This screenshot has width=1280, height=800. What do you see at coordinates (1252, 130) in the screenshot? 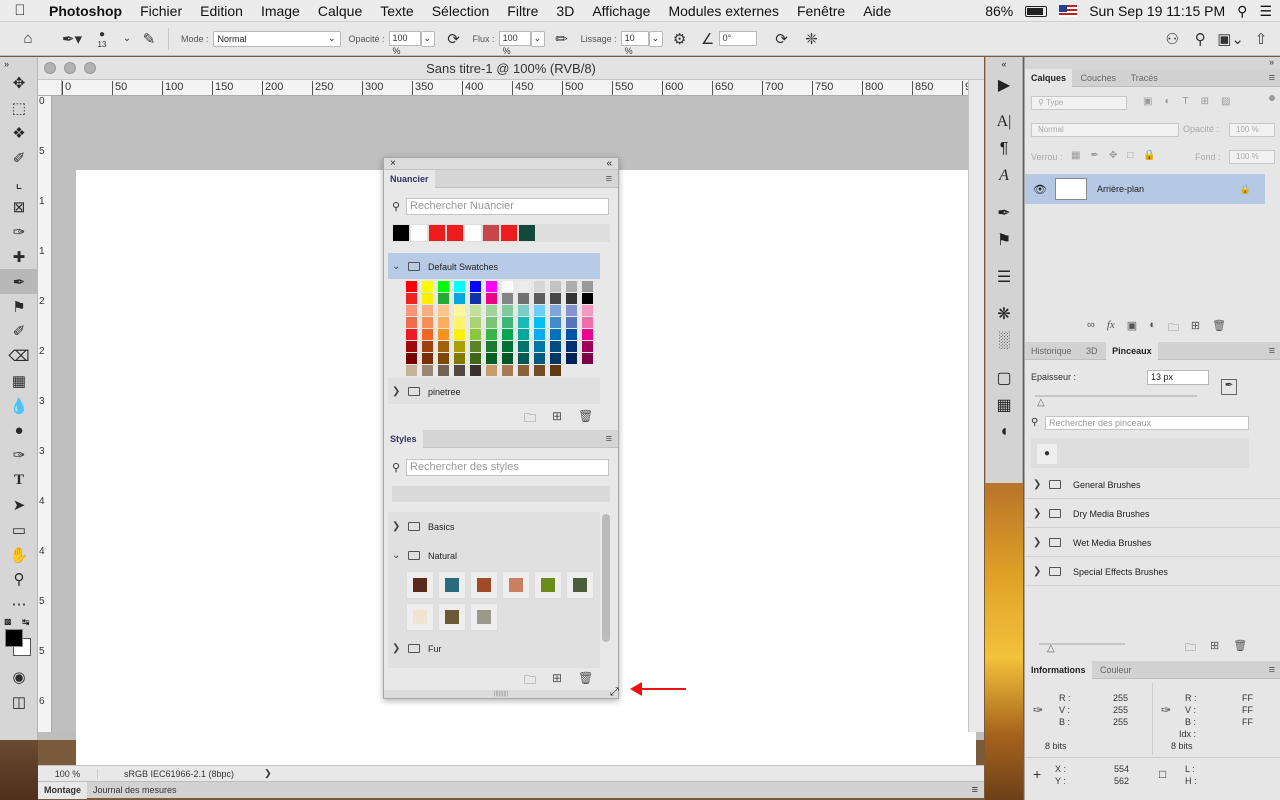
I see `layer-opacity-input: 100 %` at bounding box center [1252, 130].